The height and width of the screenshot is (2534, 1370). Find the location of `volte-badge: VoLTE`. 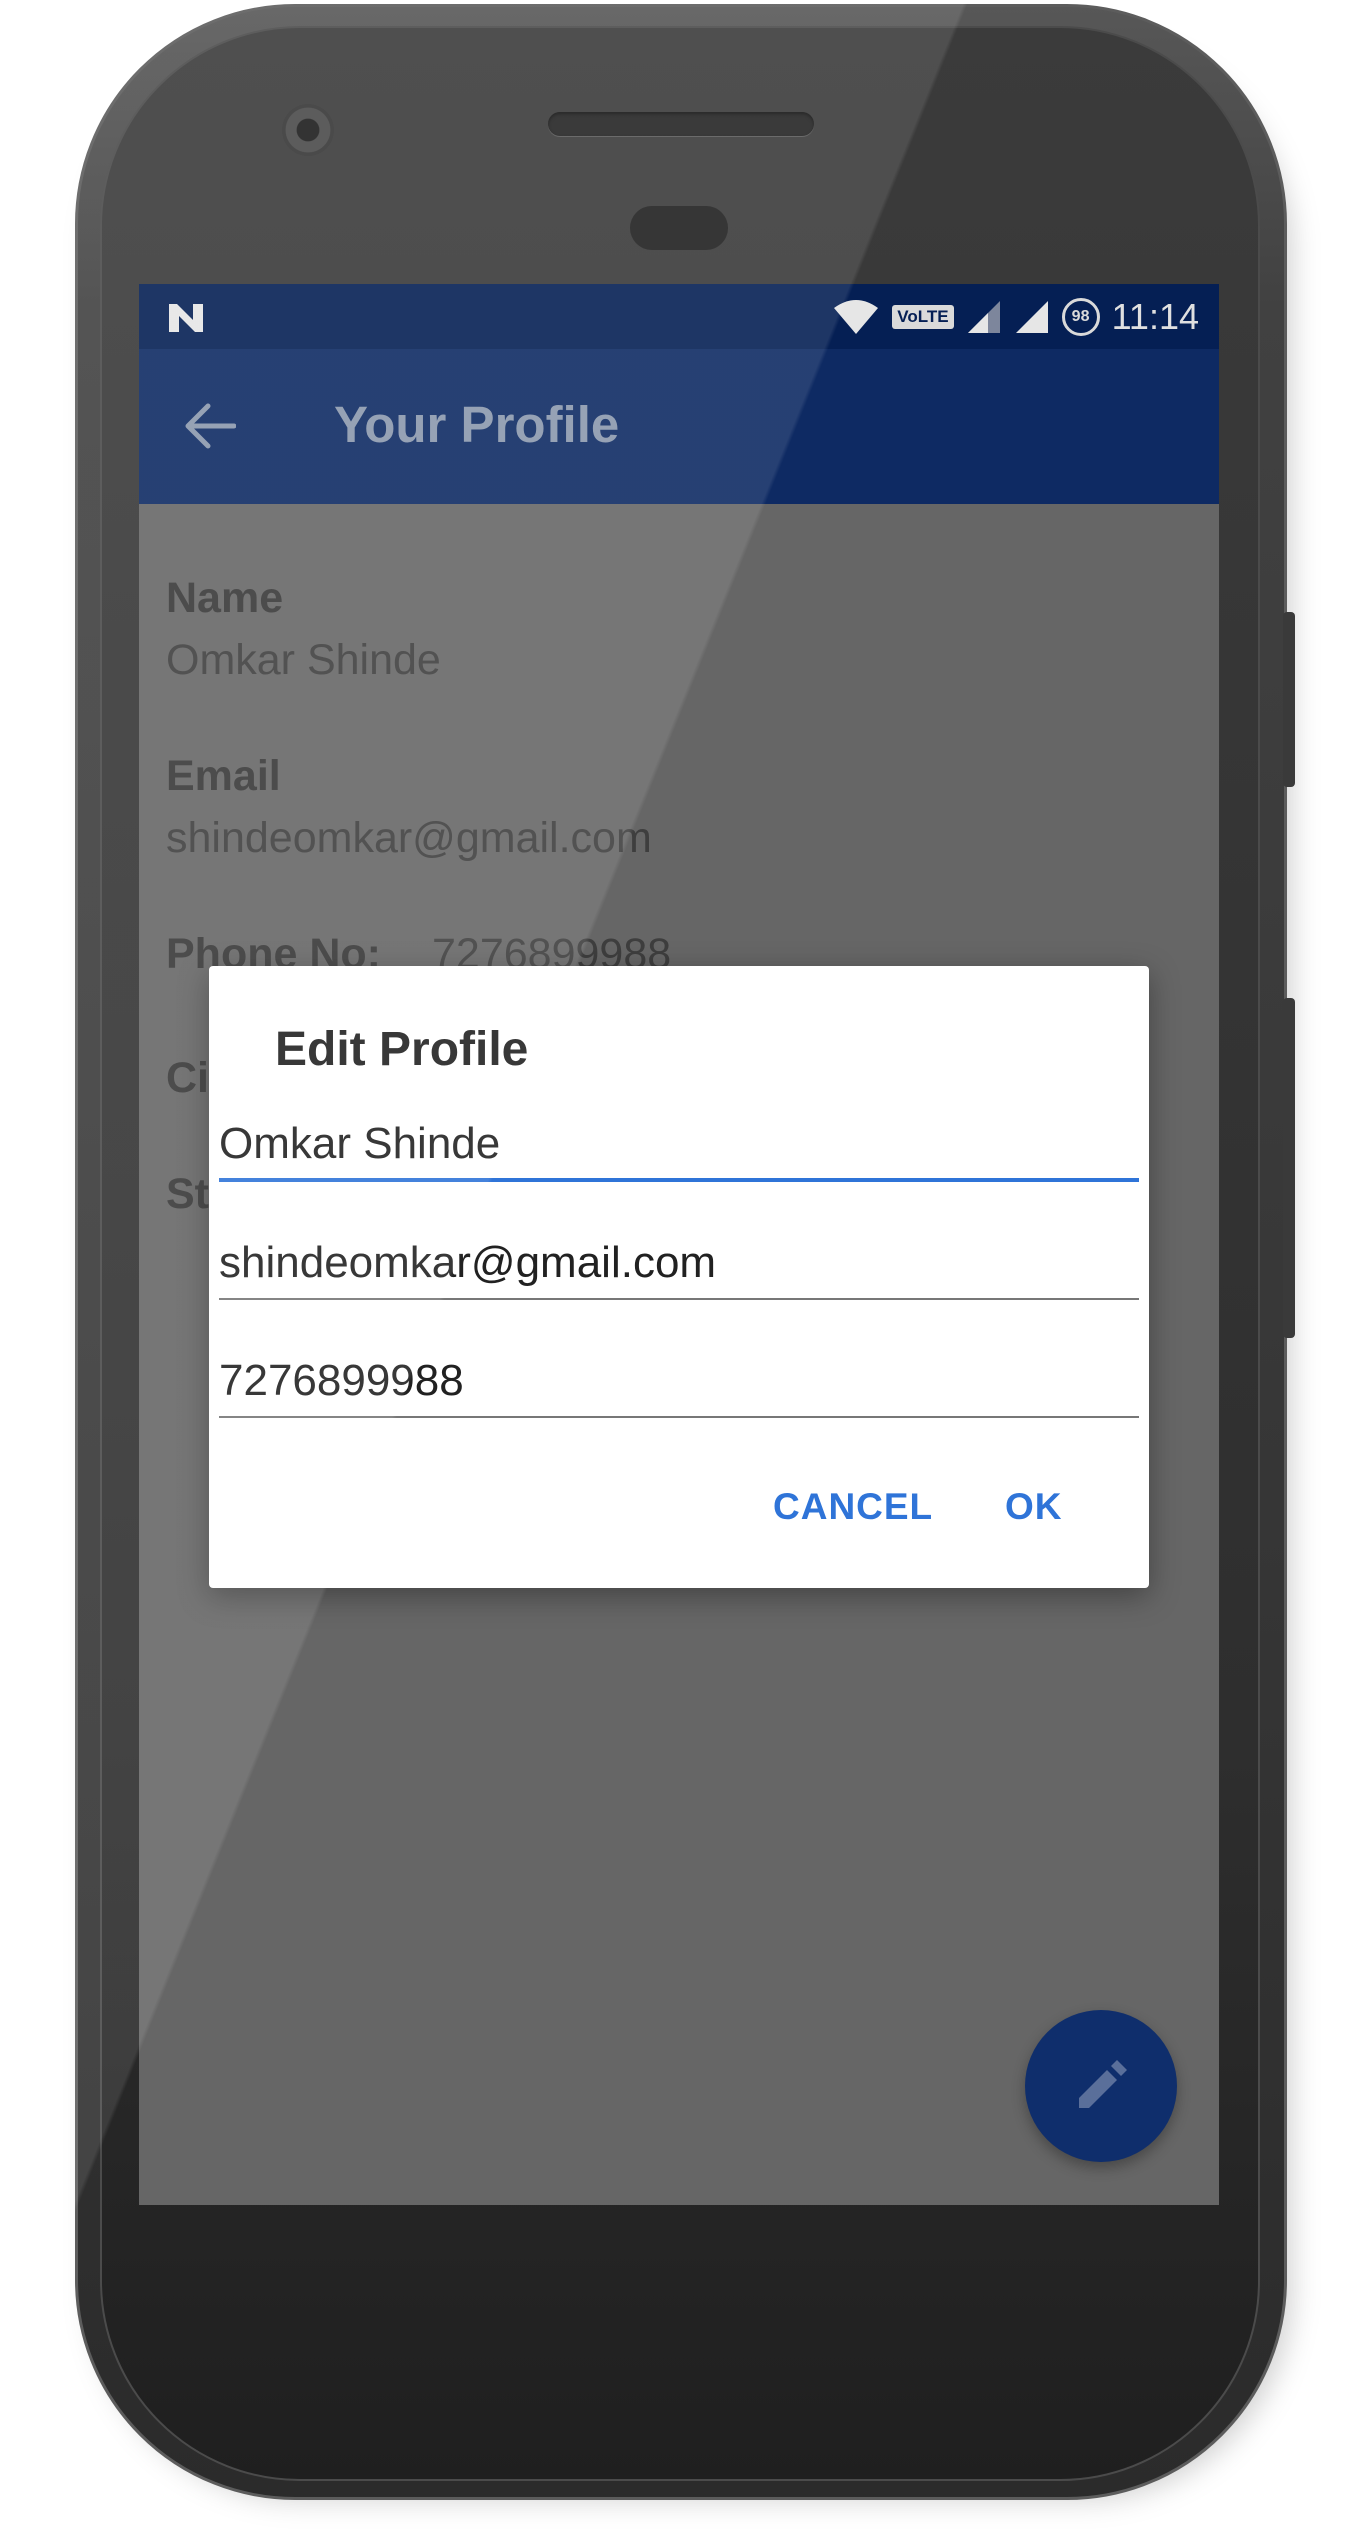

volte-badge: VoLTE is located at coordinates (923, 316).